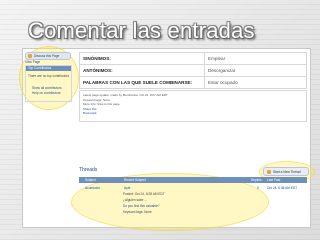  I want to click on table-row: SINÓNIMOS: Emplear, so click(193, 58).